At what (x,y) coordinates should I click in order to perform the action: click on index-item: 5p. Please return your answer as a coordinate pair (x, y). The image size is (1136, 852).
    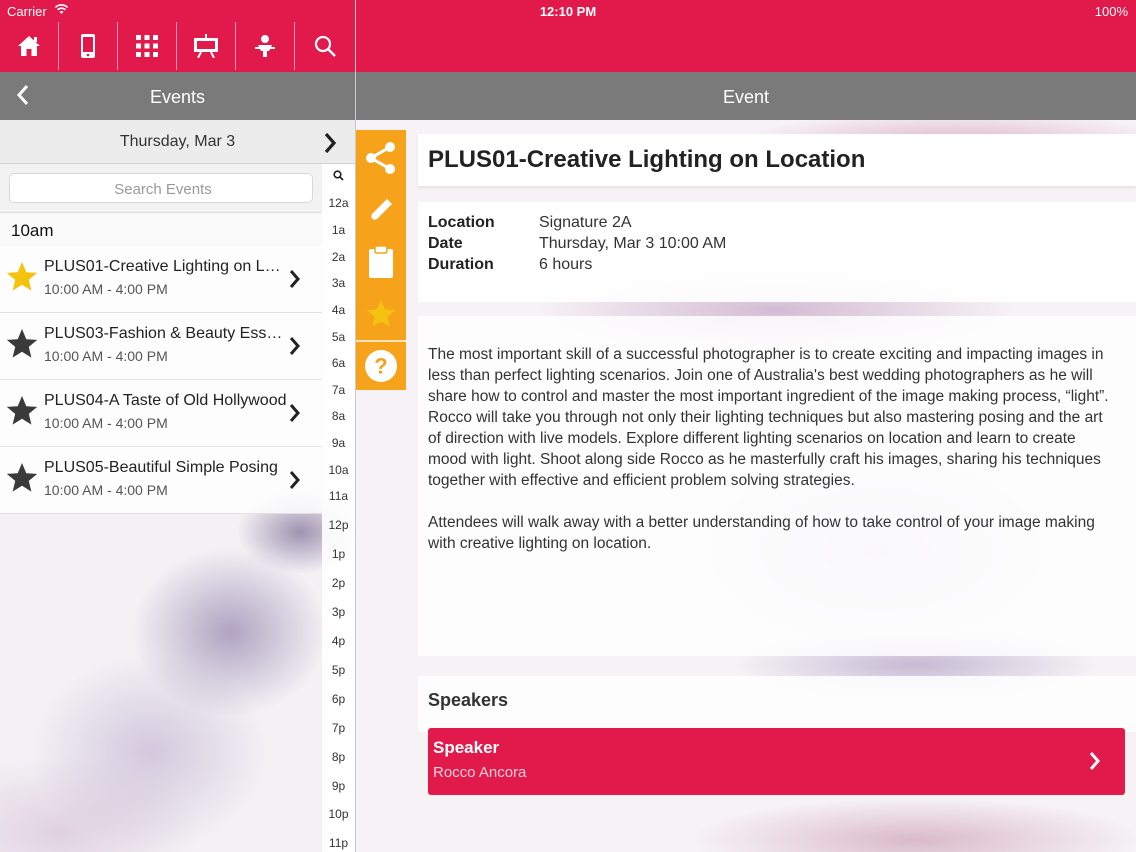
    Looking at the image, I should click on (338, 670).